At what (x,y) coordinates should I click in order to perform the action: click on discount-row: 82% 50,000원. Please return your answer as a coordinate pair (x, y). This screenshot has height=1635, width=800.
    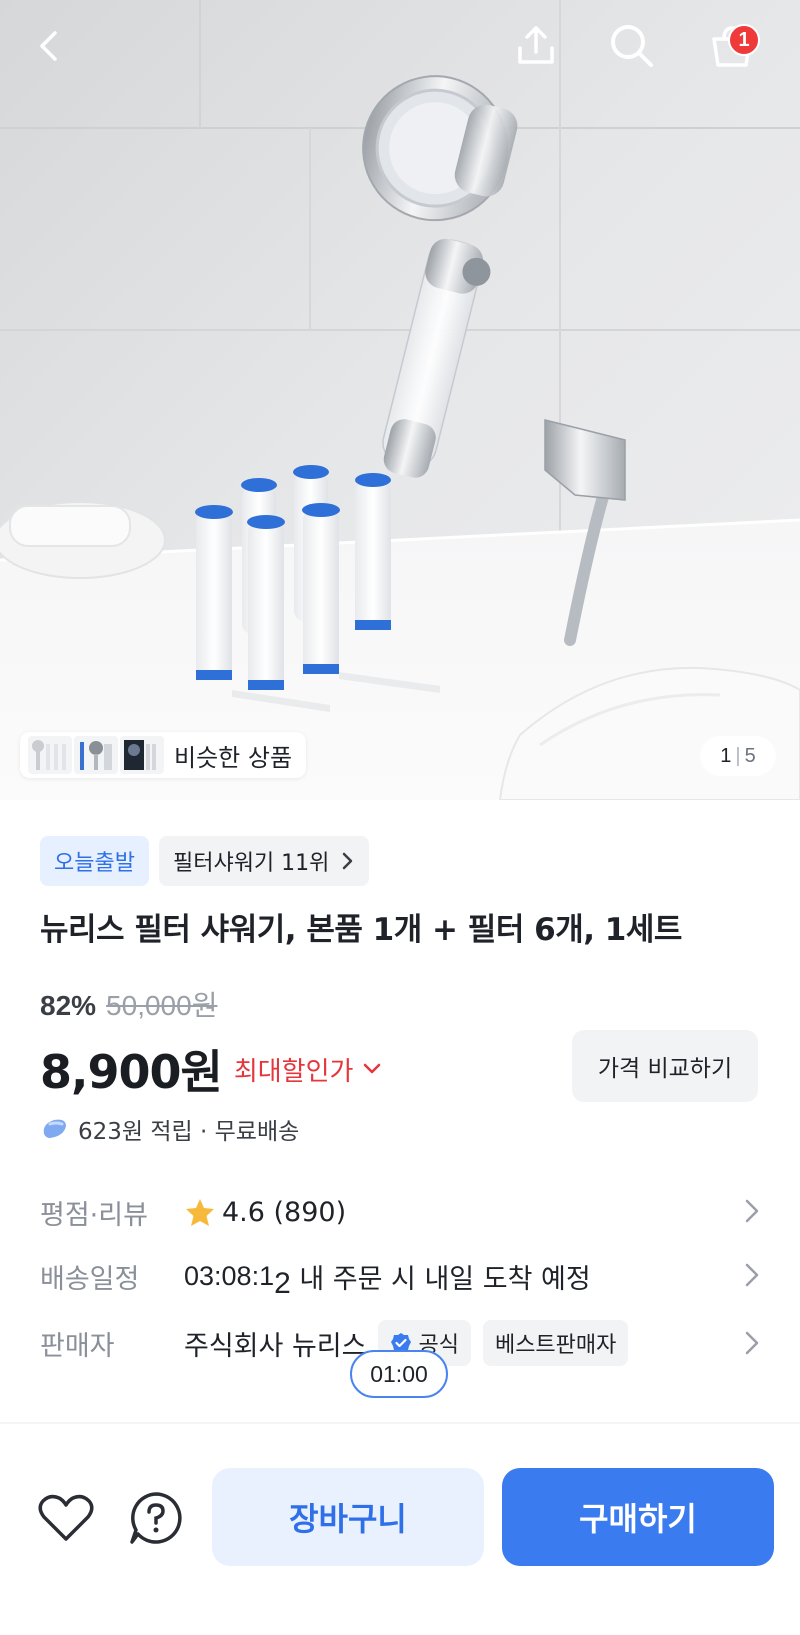
    Looking at the image, I should click on (128, 1004).